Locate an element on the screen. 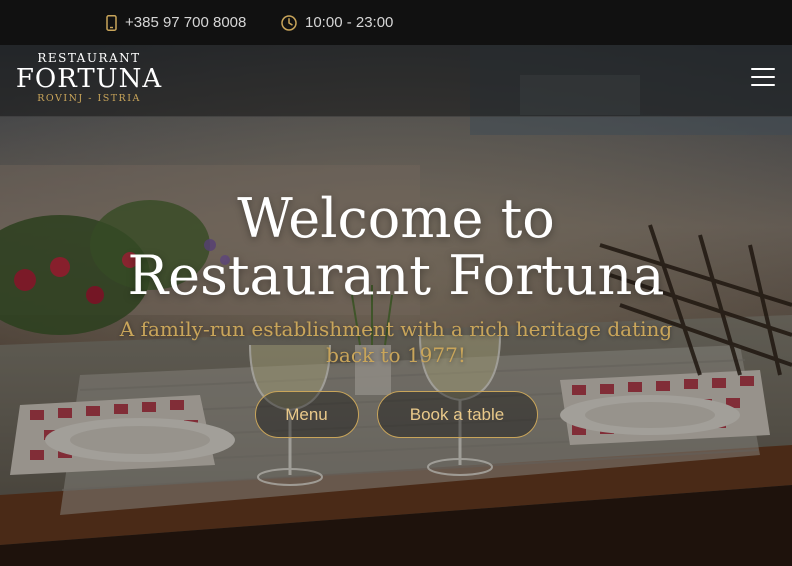 The height and width of the screenshot is (566, 792). opening-hours: 10:00 - 23:00 is located at coordinates (337, 22).